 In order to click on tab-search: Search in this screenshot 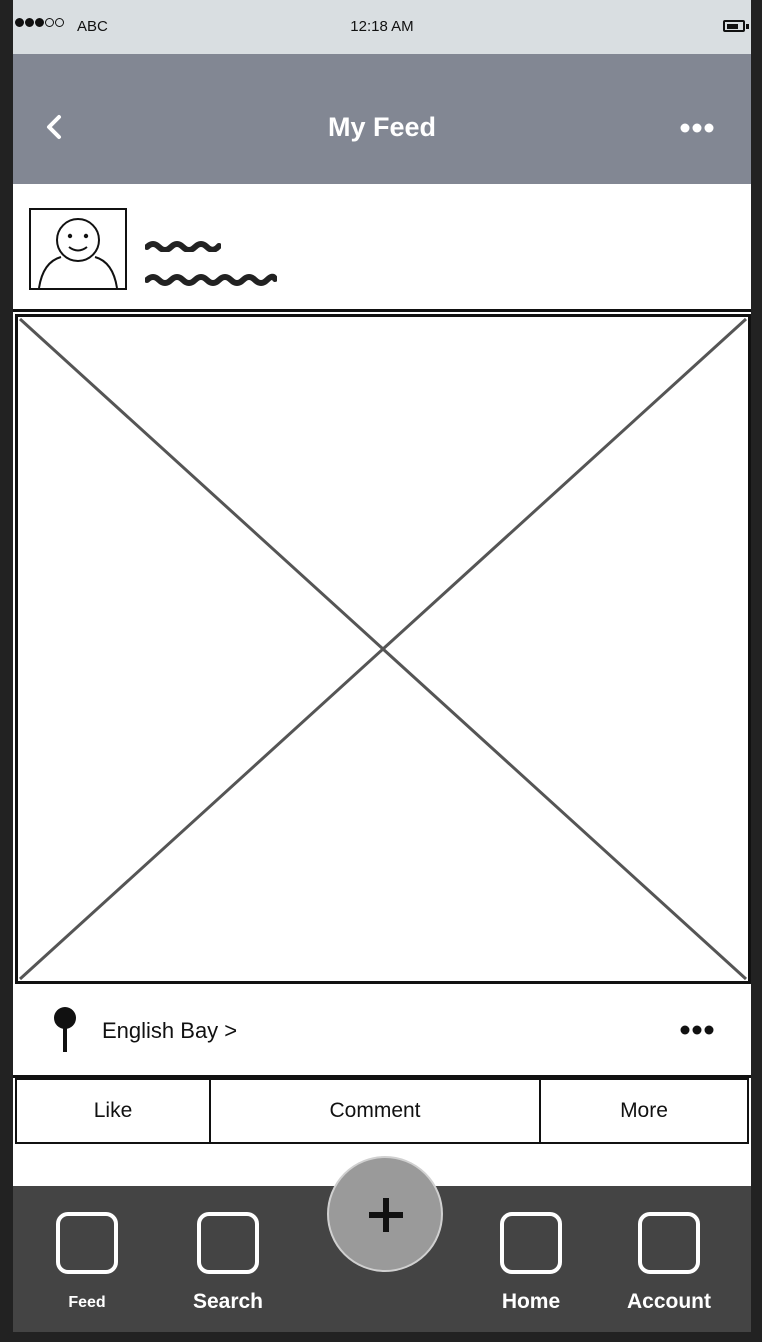, I will do `click(228, 1263)`.